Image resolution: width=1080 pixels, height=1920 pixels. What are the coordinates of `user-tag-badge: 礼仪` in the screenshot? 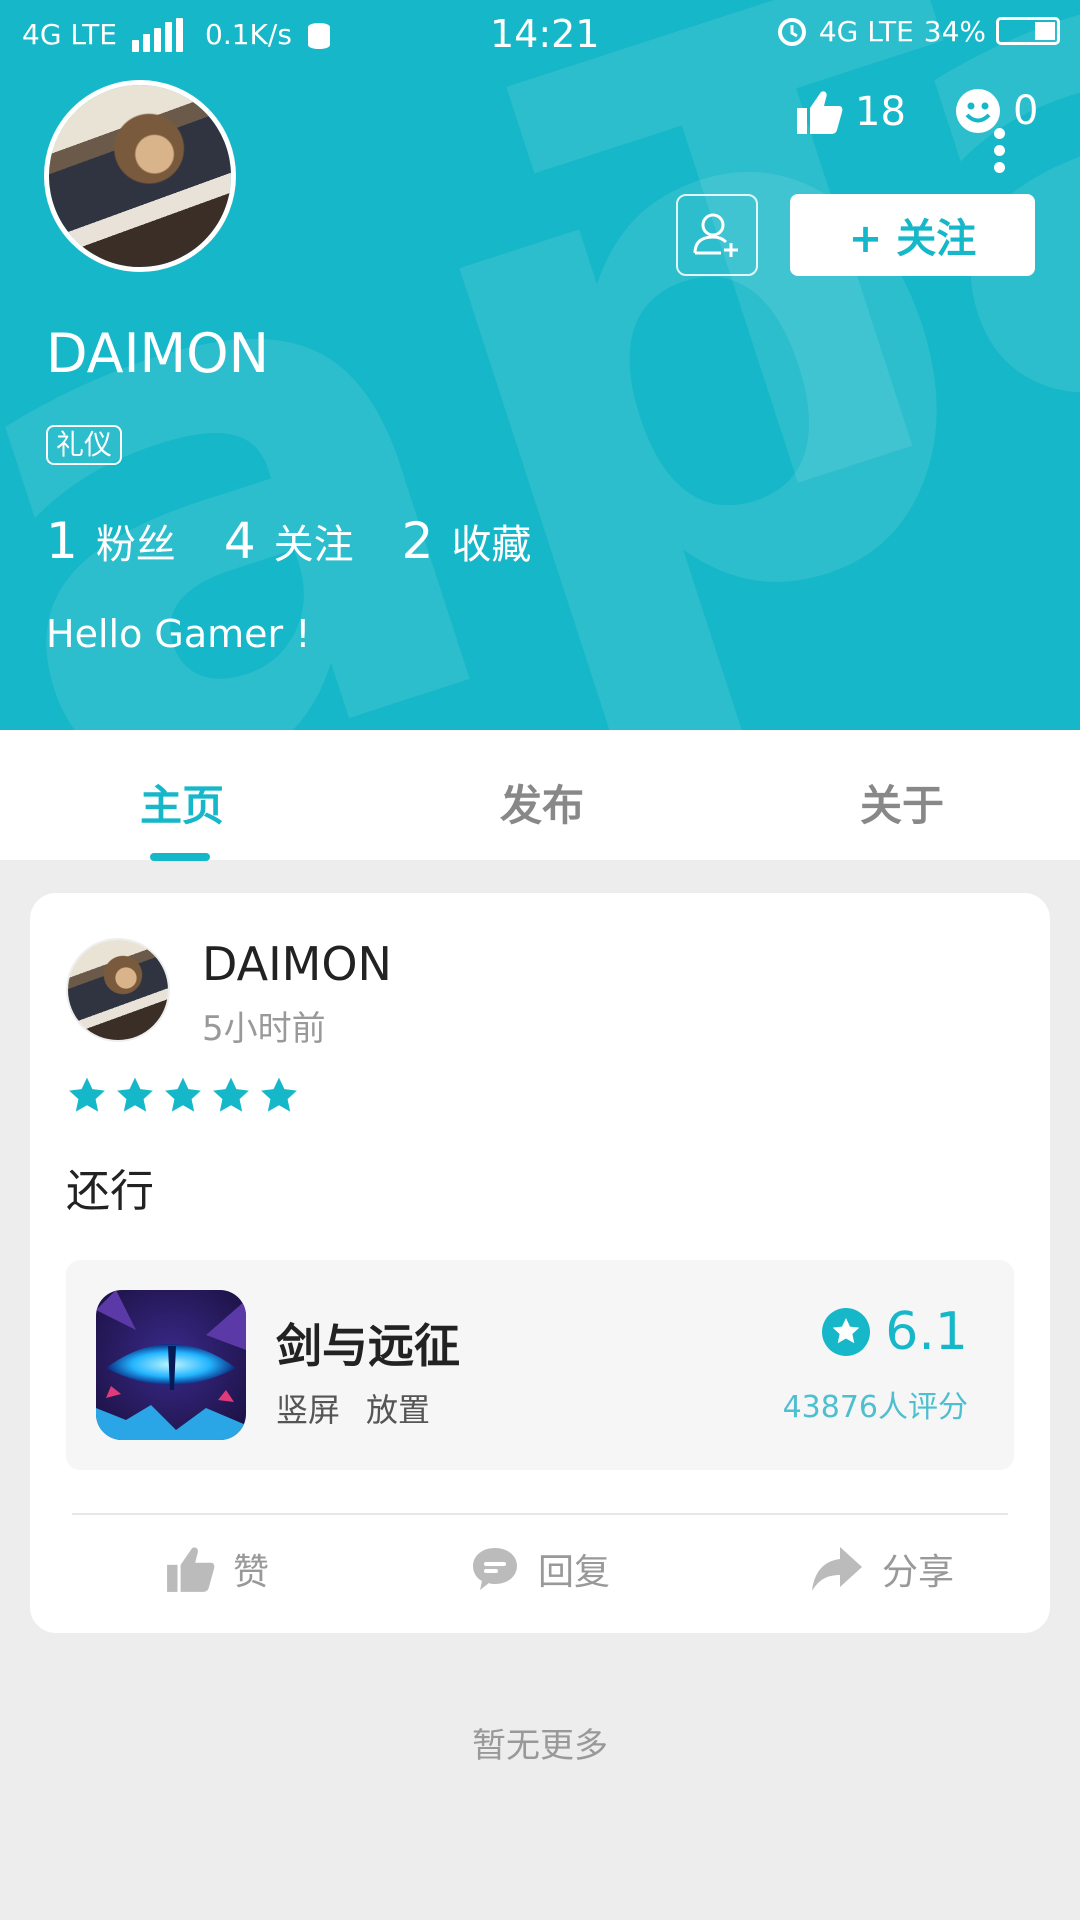 It's located at (84, 445).